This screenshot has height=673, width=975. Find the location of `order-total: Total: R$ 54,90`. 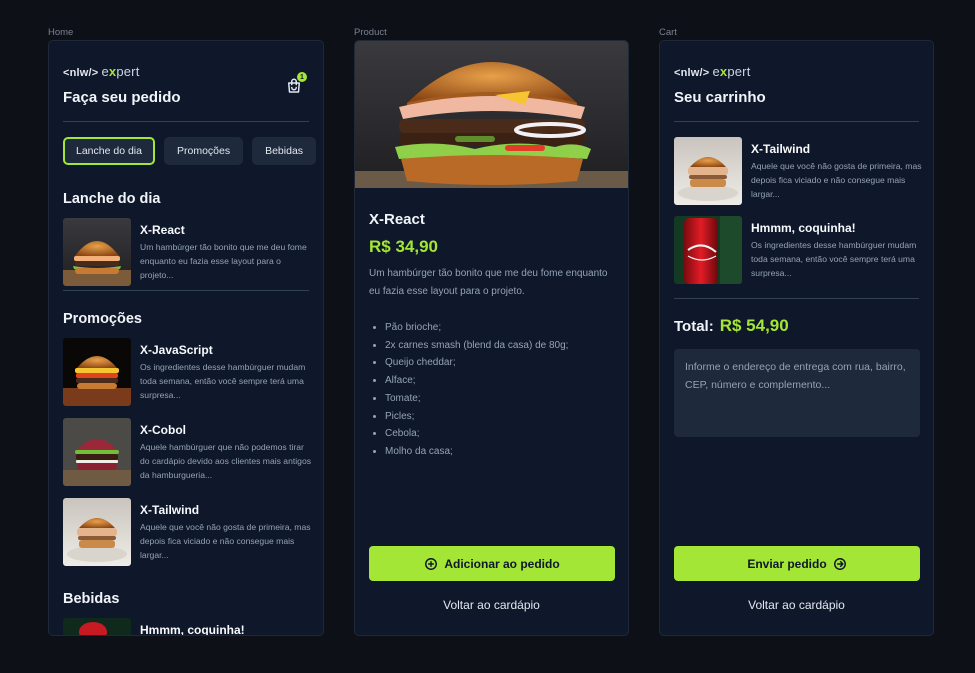

order-total: Total: R$ 54,90 is located at coordinates (731, 326).